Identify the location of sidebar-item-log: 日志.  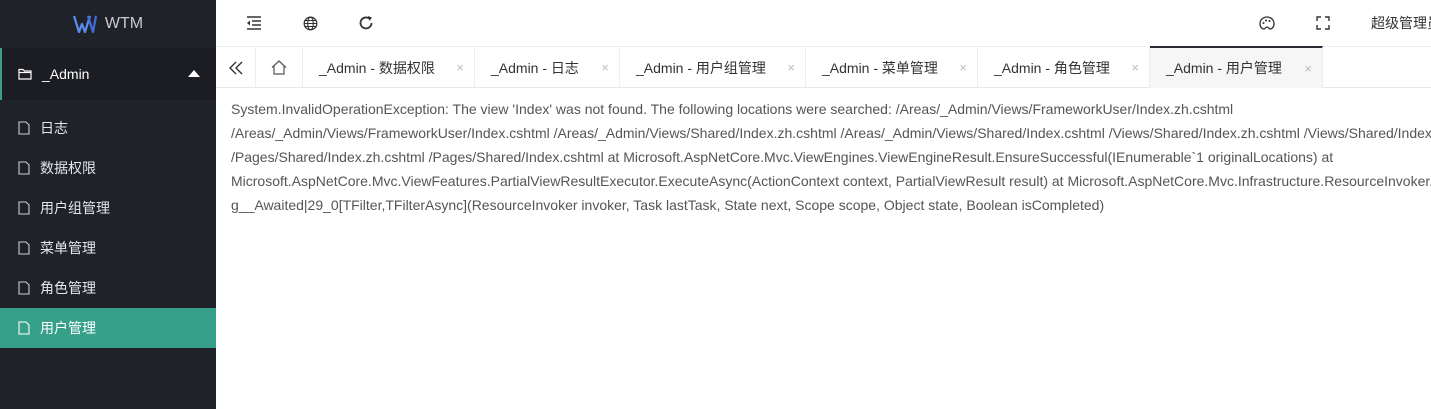
(108, 128).